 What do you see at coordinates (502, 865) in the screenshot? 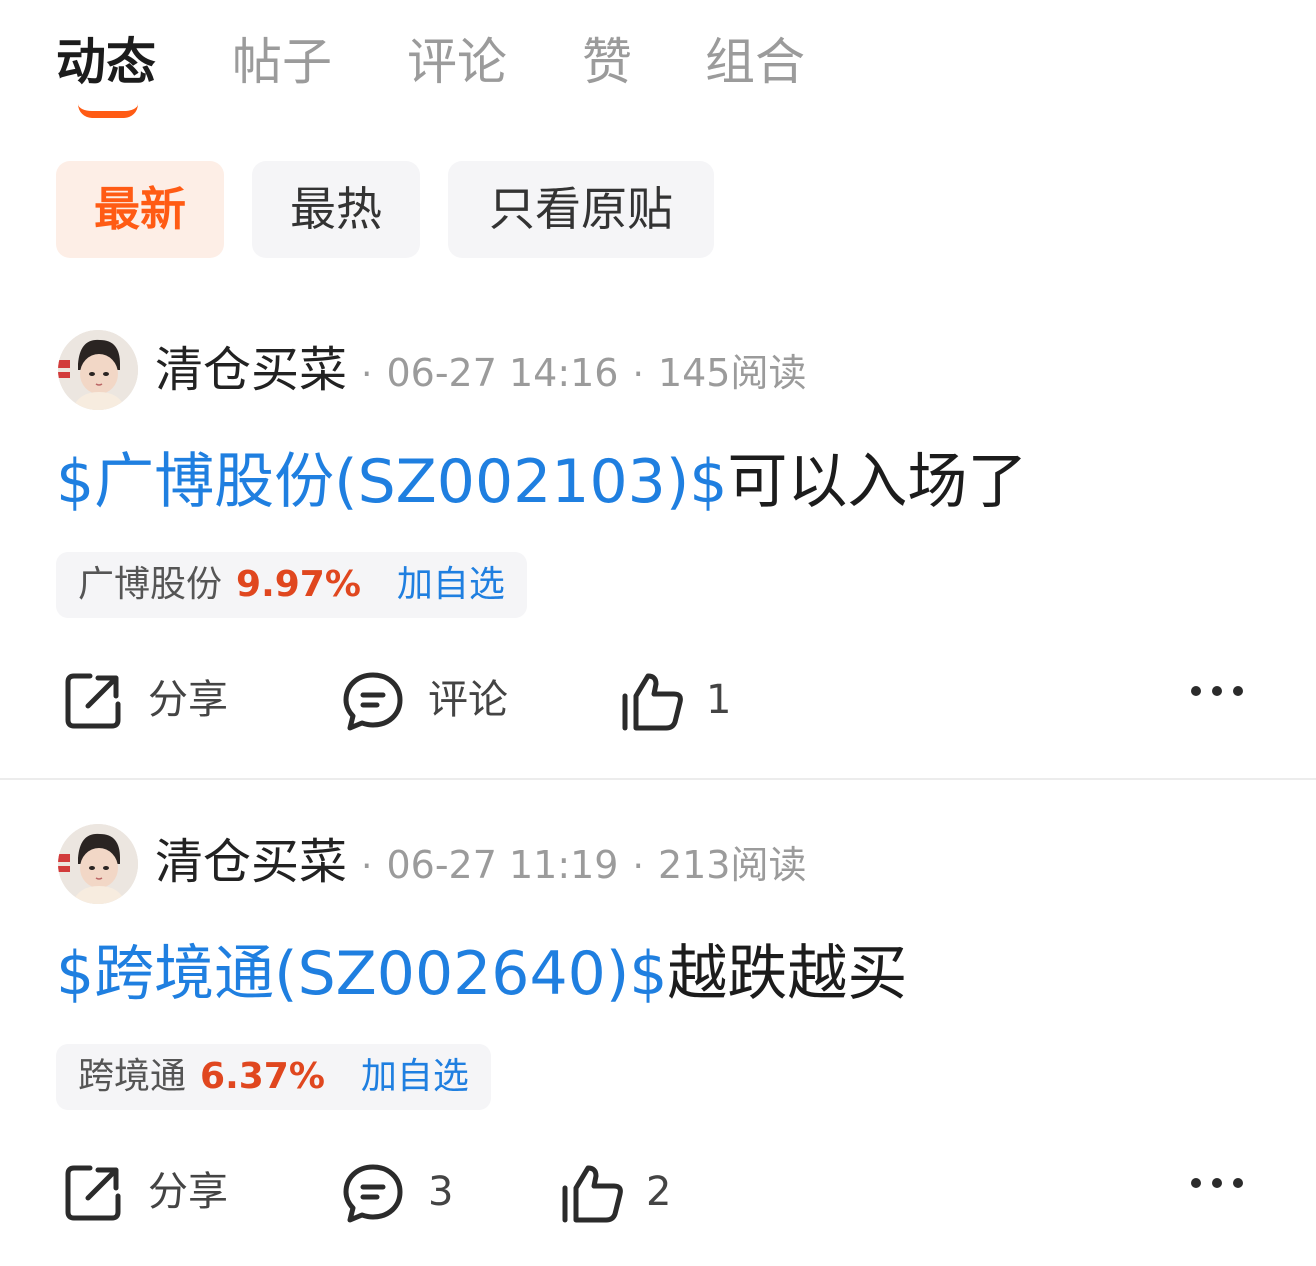
I see `post-time: 06-27 11:19` at bounding box center [502, 865].